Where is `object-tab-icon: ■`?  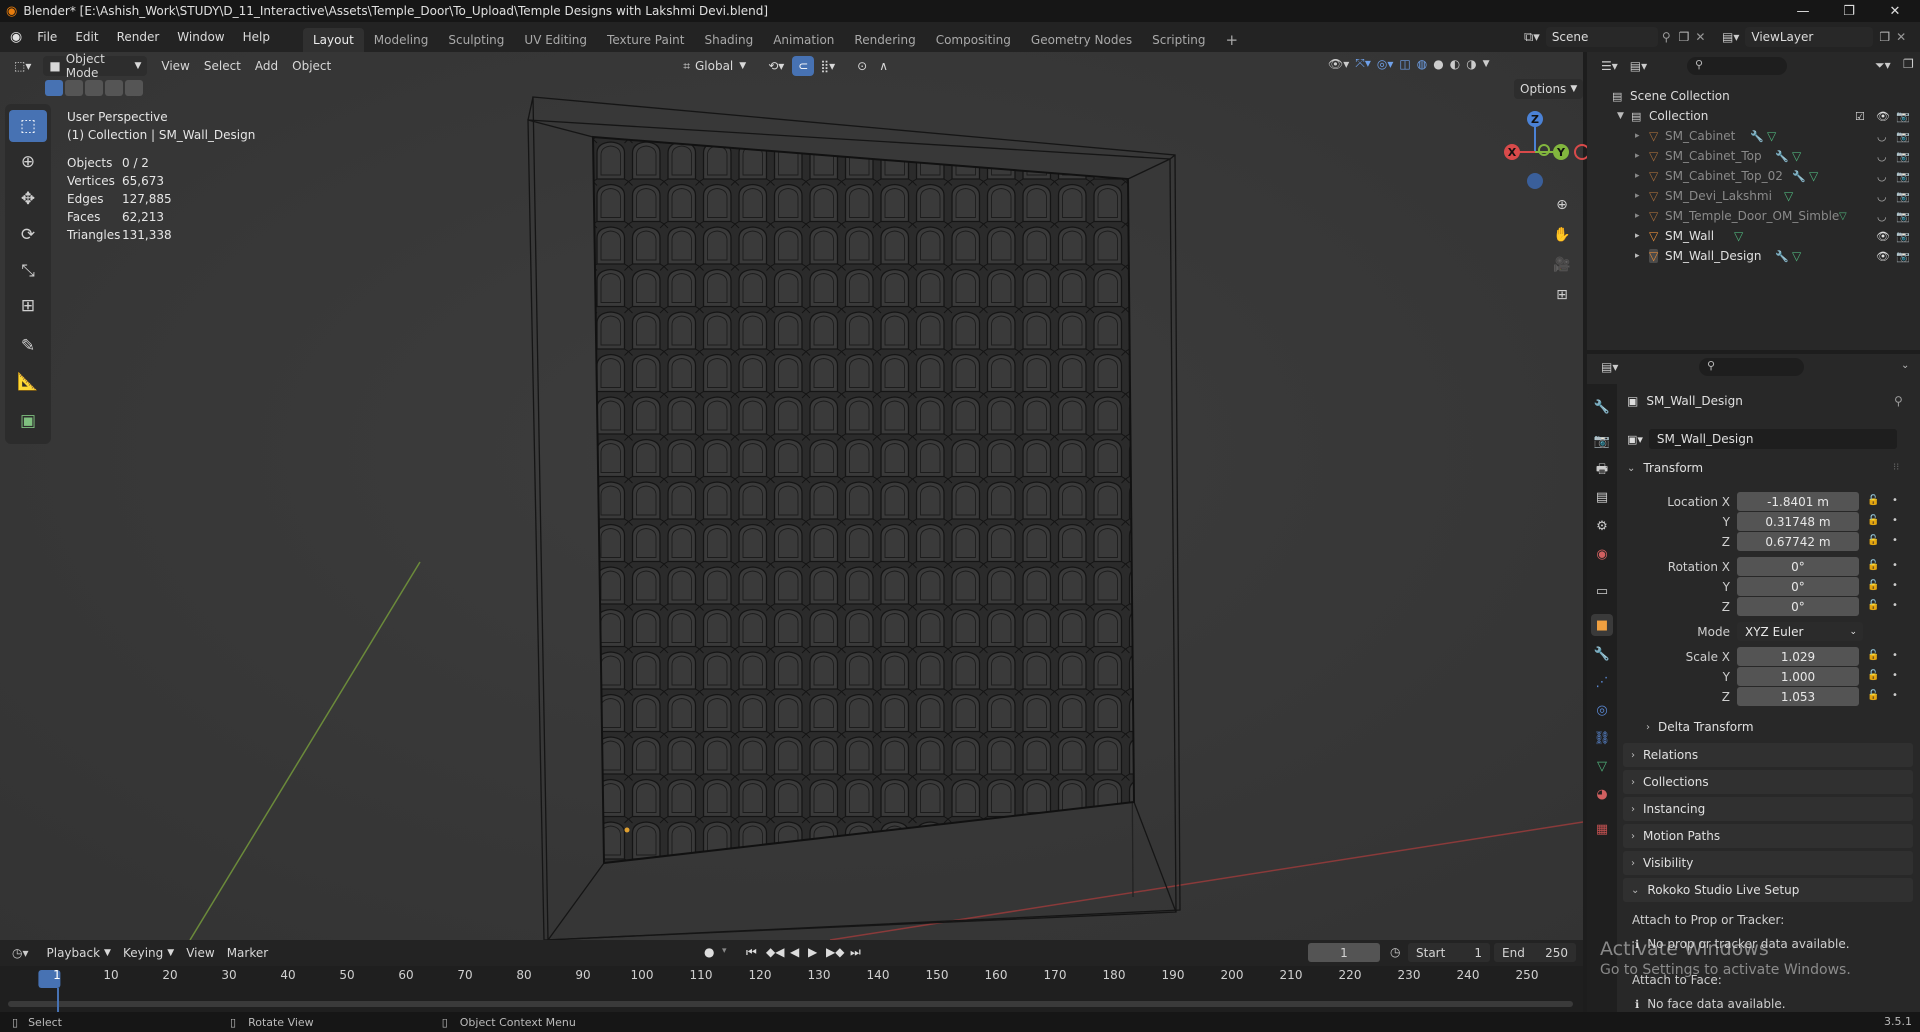
object-tab-icon: ■ is located at coordinates (1602, 625).